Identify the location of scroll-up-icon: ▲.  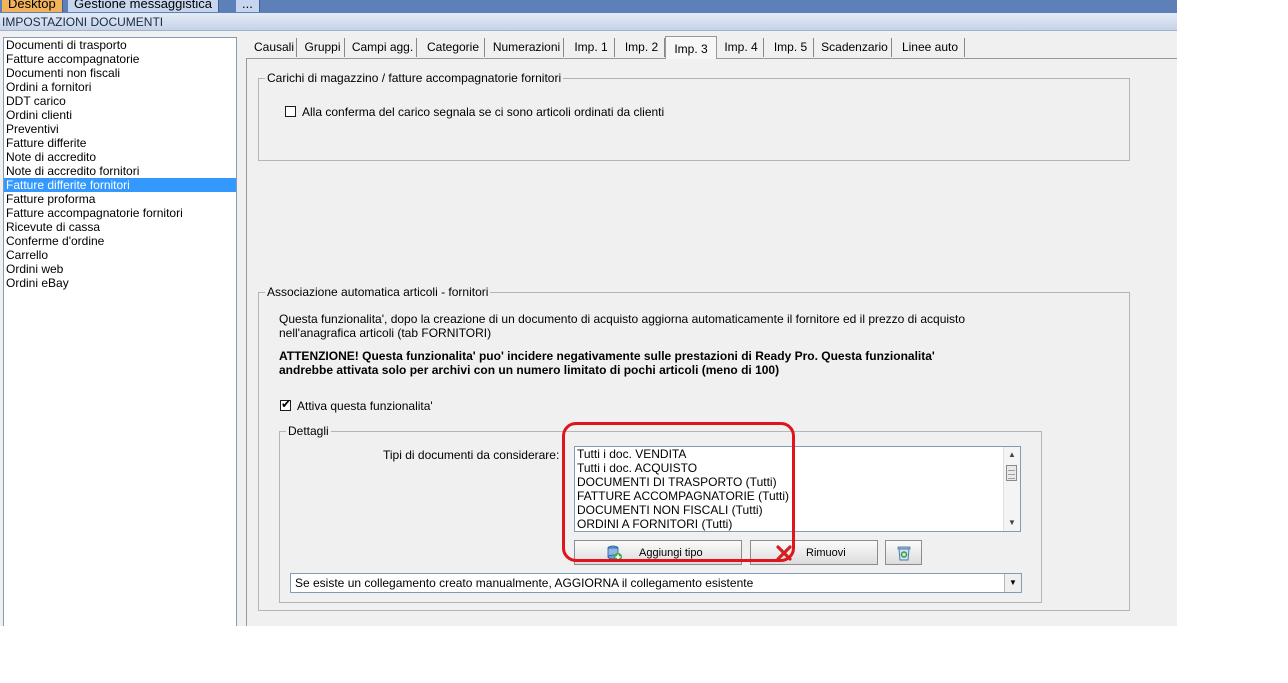
(1012, 455).